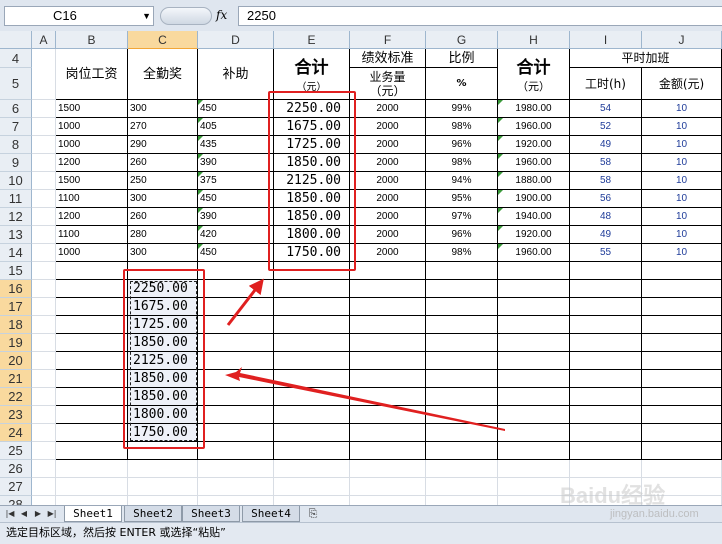  Describe the element at coordinates (534, 253) in the screenshot. I see `cell-total-h: 1960.00` at that location.